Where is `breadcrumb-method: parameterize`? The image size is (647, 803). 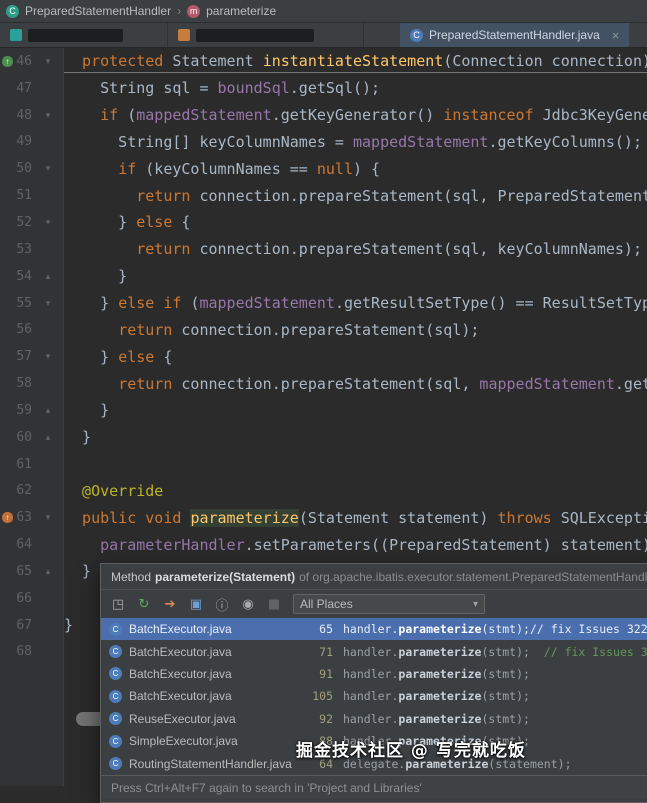 breadcrumb-method: parameterize is located at coordinates (241, 11).